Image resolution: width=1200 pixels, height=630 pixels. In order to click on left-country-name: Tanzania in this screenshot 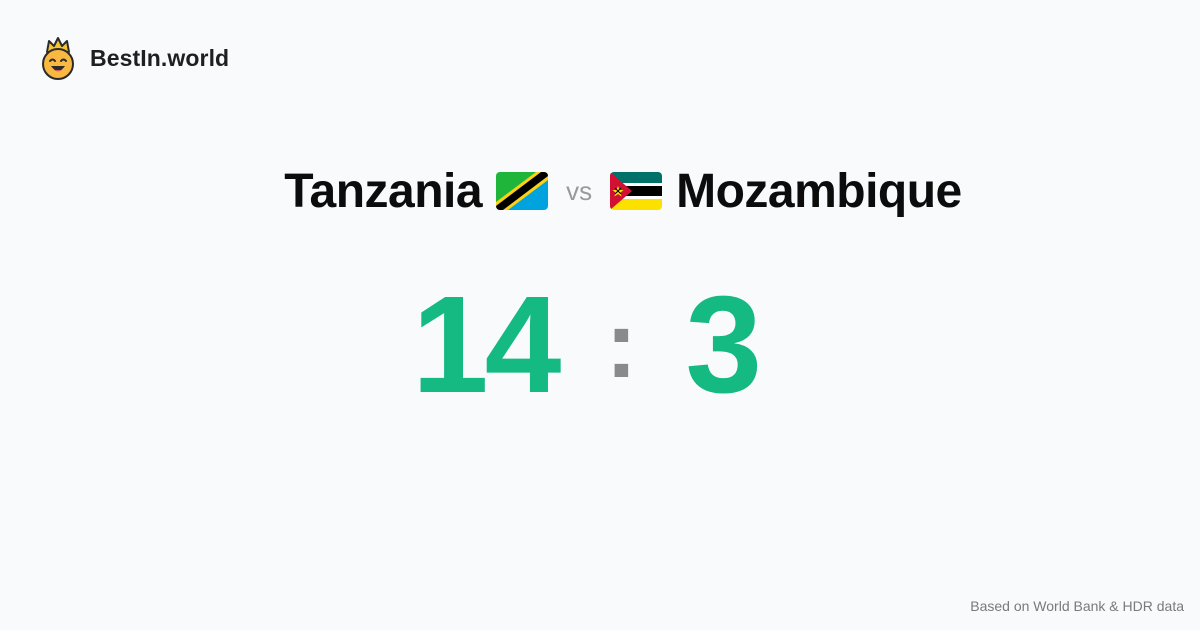, I will do `click(383, 191)`.